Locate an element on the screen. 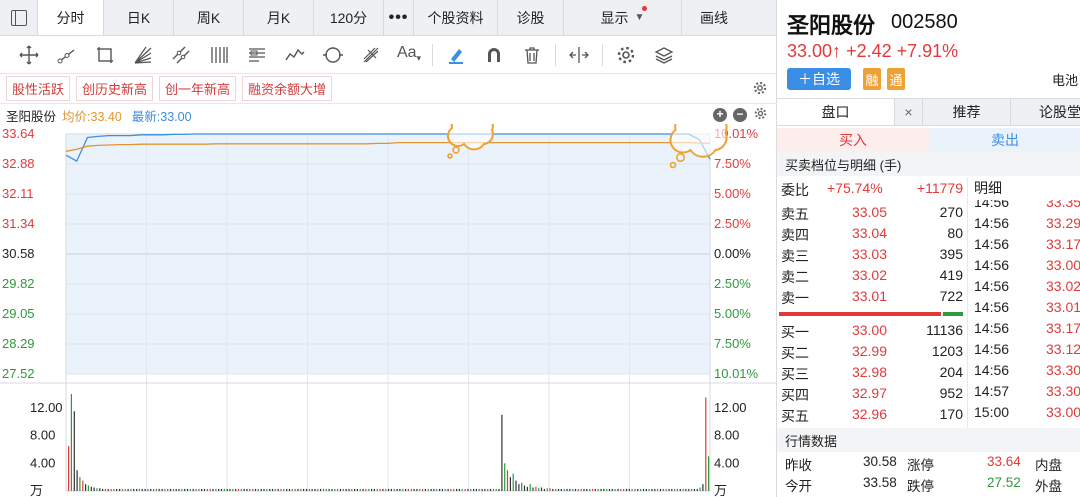 The height and width of the screenshot is (497, 1080). tab-monthly-k: 月K is located at coordinates (279, 17).